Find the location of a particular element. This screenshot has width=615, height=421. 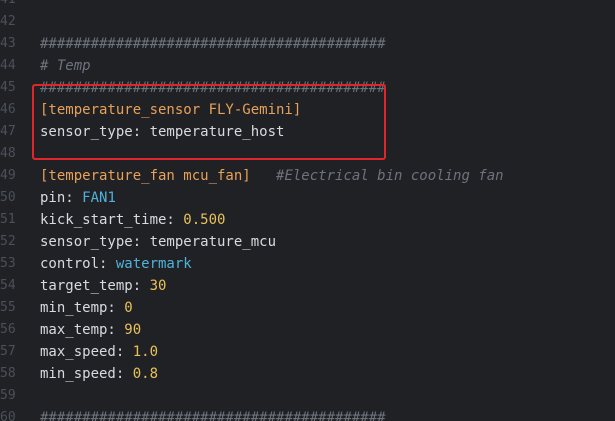

code-line: 42 is located at coordinates (307, 22).